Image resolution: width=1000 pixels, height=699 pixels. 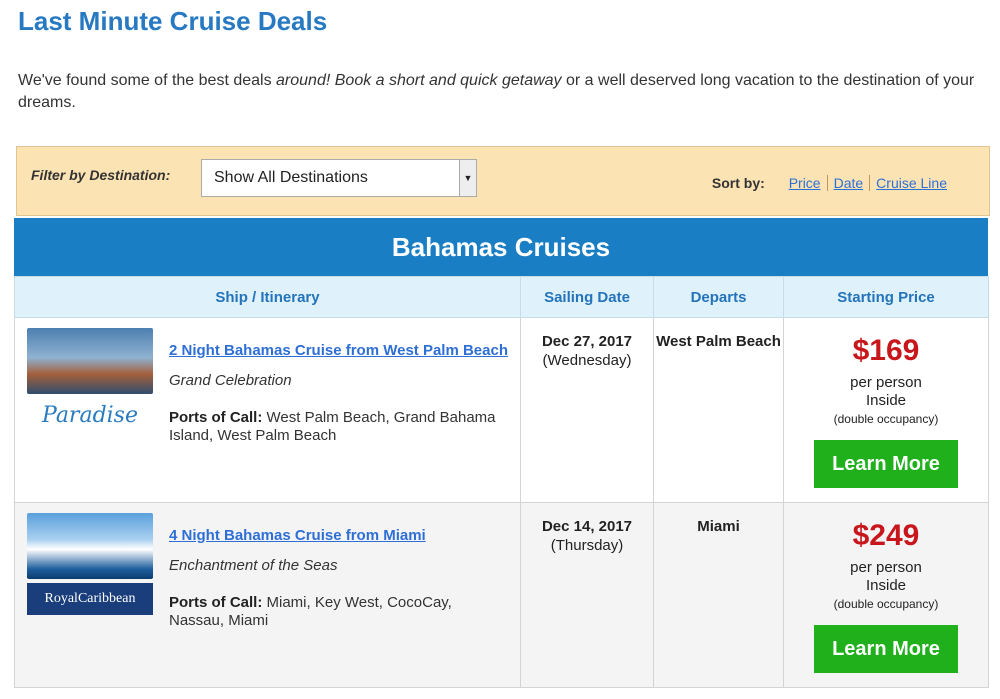 I want to click on ship-name: Grand Celebration, so click(x=230, y=380).